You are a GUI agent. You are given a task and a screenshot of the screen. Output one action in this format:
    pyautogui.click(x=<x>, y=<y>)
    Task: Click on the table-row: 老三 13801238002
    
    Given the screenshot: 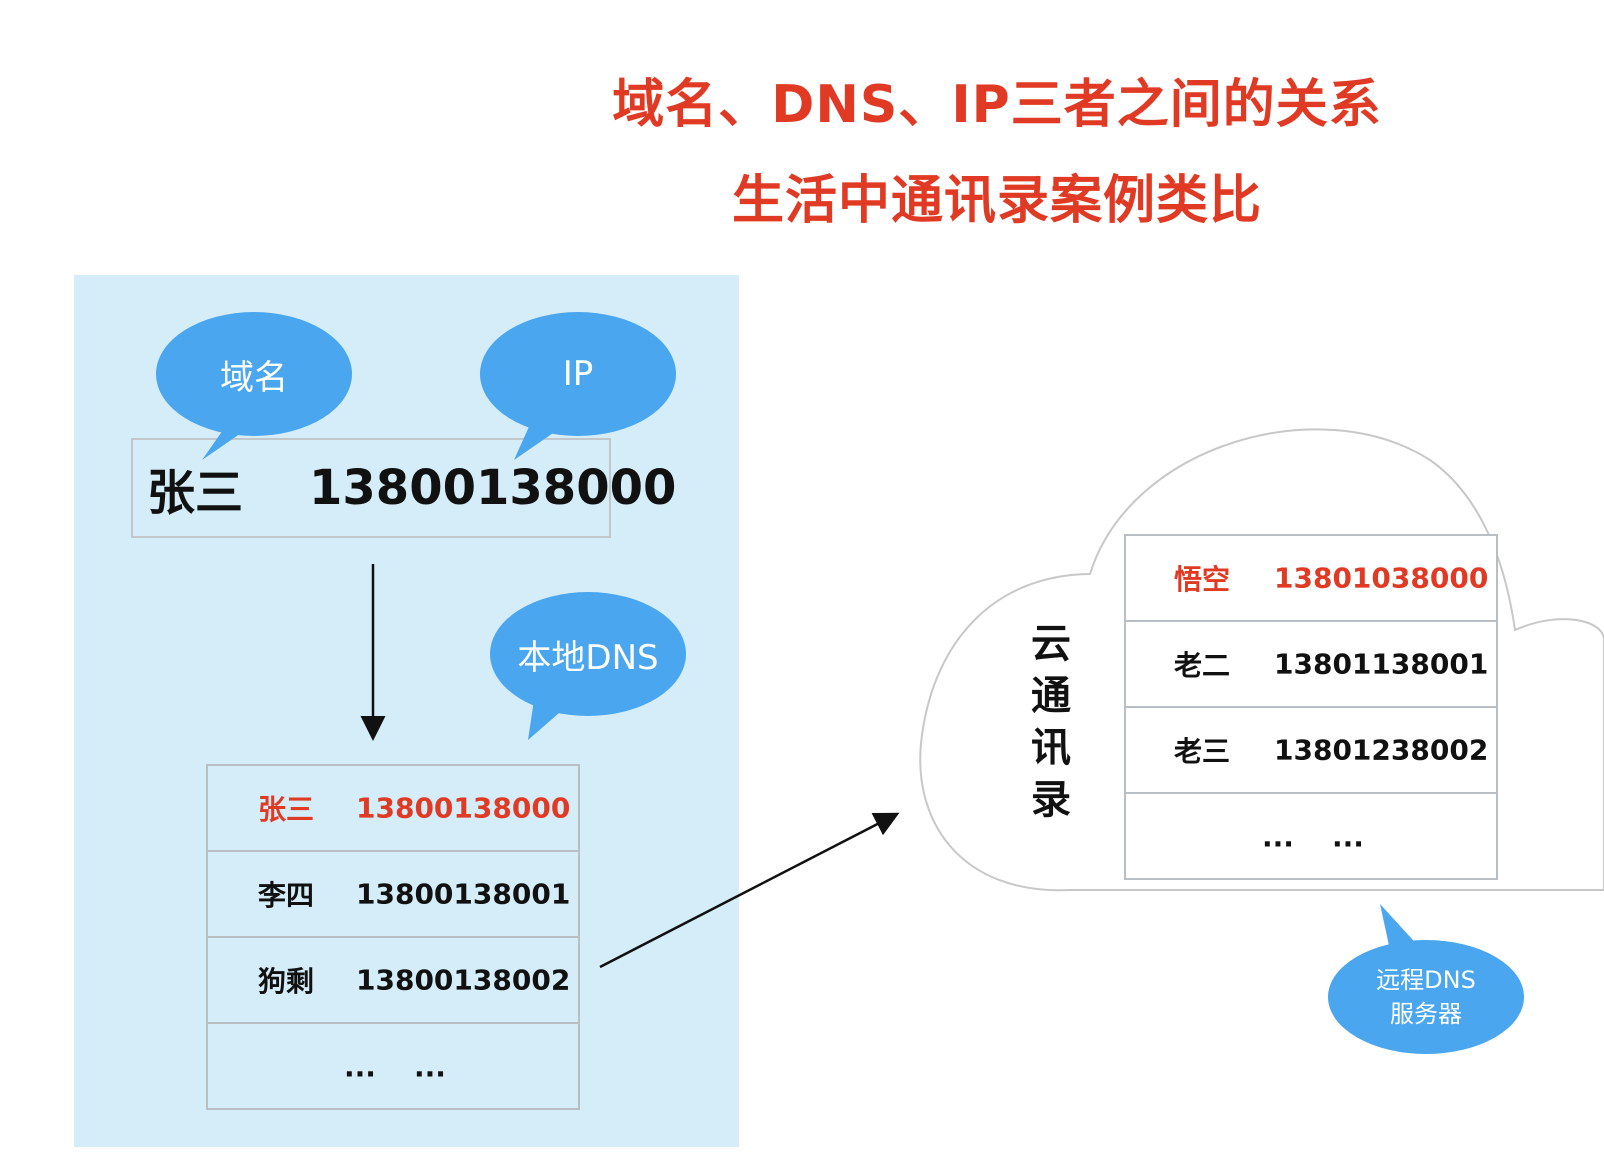 What is the action you would take?
    pyautogui.click(x=1311, y=751)
    